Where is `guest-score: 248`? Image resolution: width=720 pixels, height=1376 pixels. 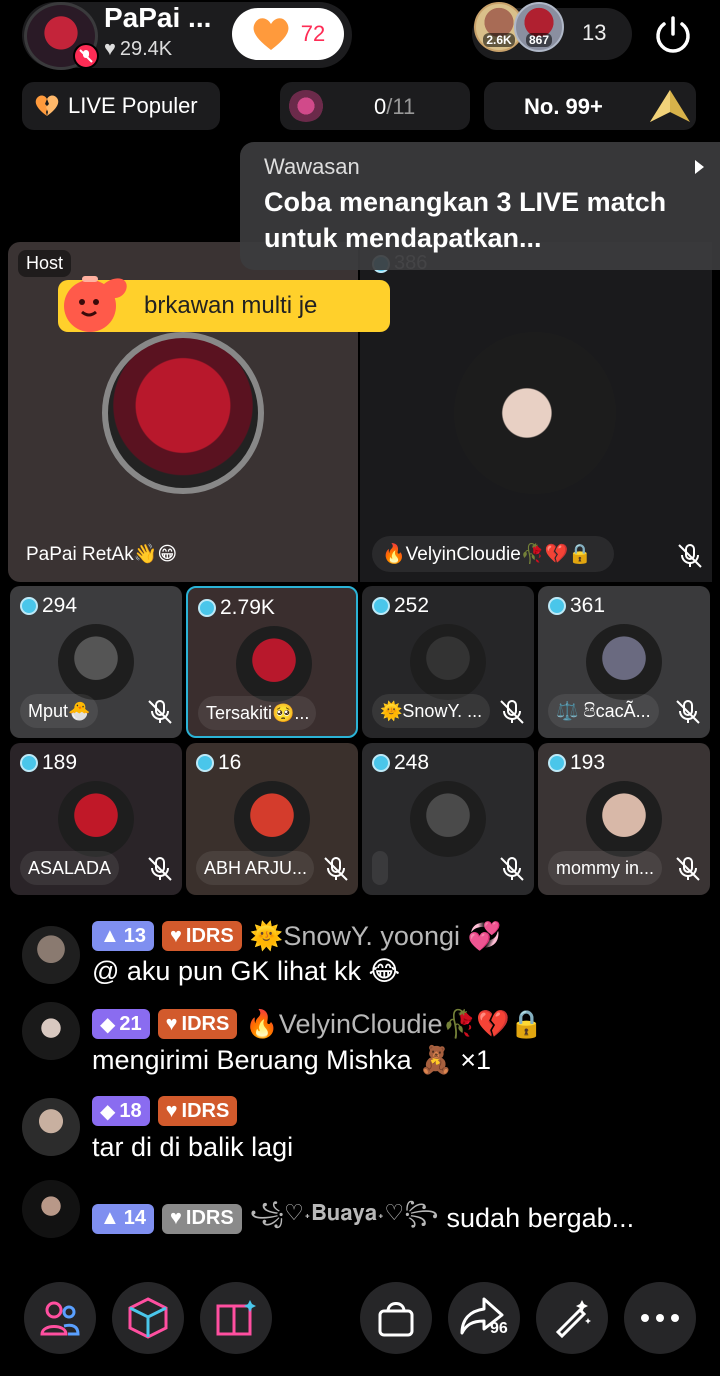 guest-score: 248 is located at coordinates (400, 763).